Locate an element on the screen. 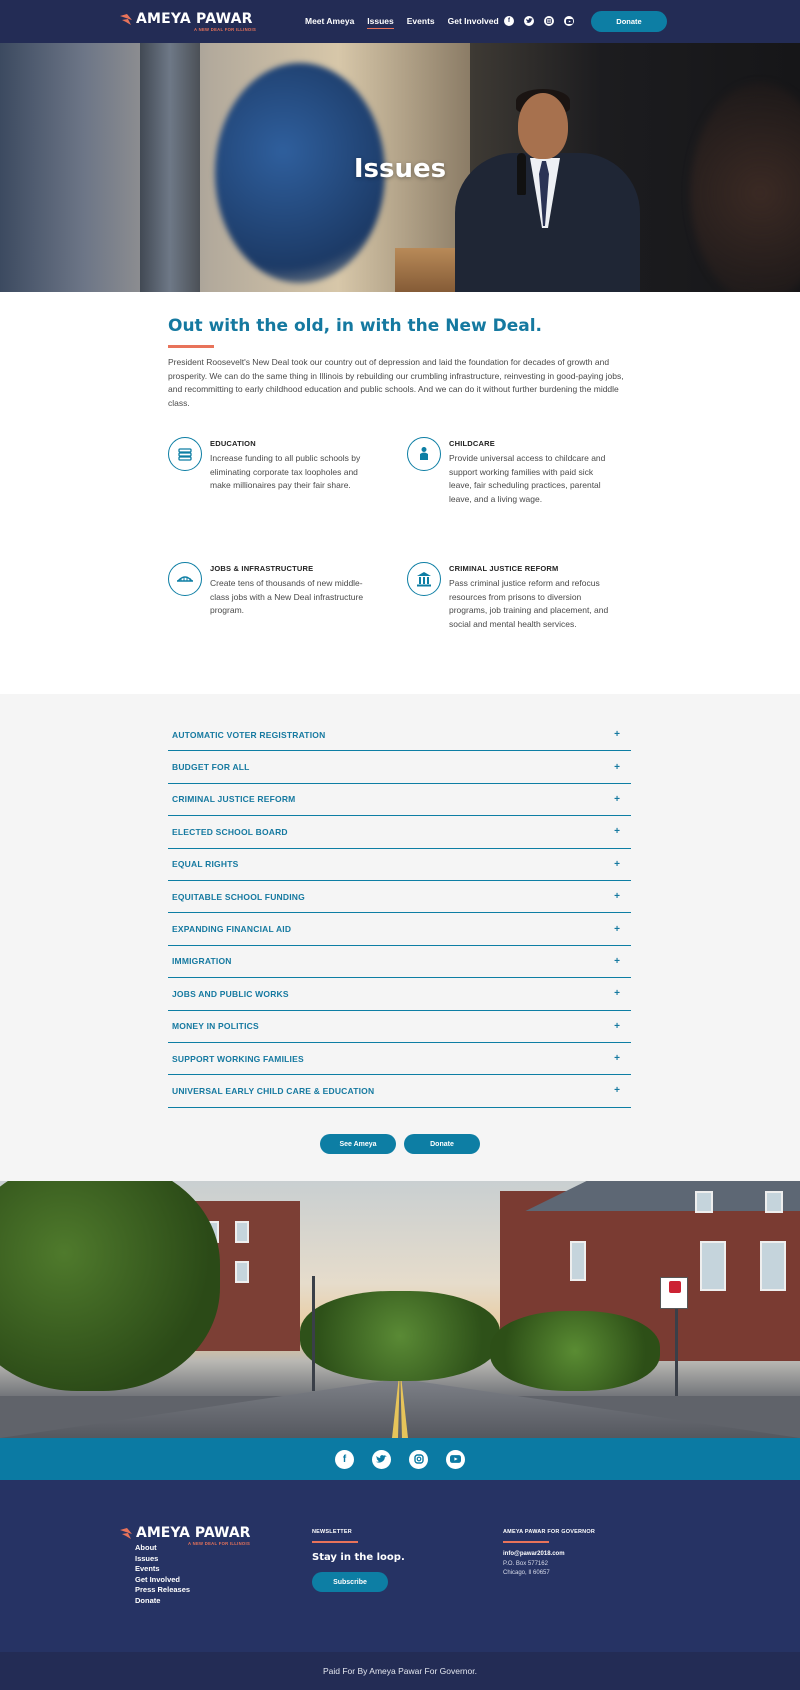  accordion-item: SUPPORT WORKING FAMILIES + is located at coordinates (399, 1059).